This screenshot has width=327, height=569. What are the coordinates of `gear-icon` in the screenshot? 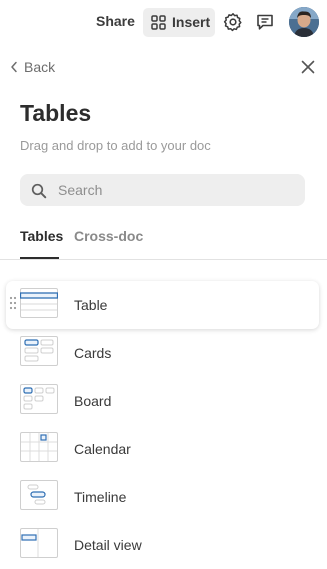 It's located at (233, 22).